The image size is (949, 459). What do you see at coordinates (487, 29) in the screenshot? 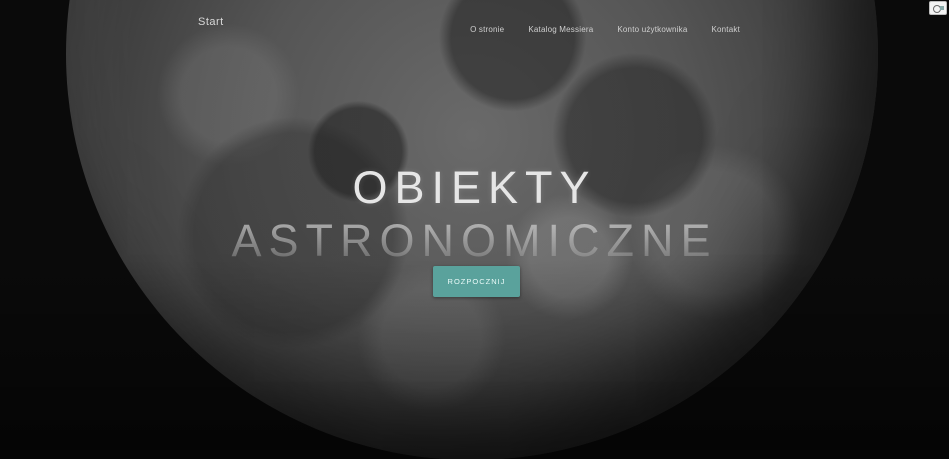
I see `nav-link-o-stronie: O stronie` at bounding box center [487, 29].